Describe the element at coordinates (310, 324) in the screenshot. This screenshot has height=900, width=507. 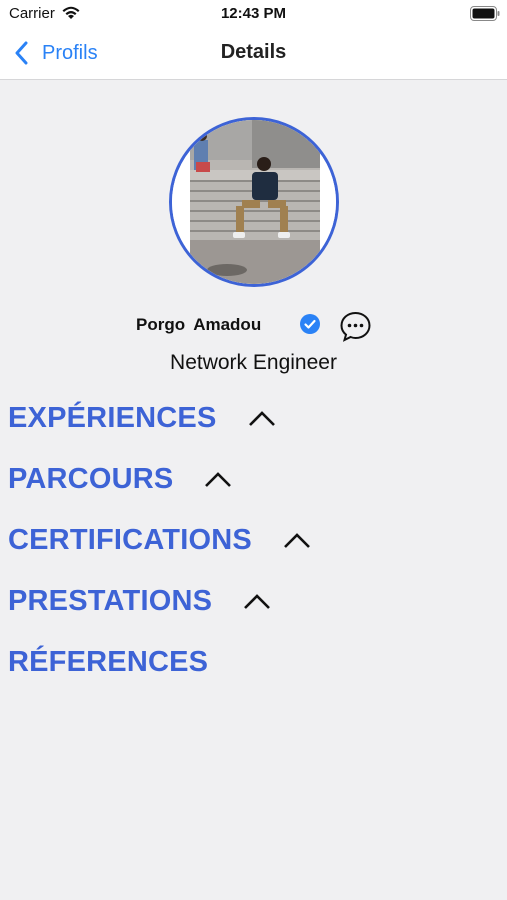
I see `verified-badge-icon` at that location.